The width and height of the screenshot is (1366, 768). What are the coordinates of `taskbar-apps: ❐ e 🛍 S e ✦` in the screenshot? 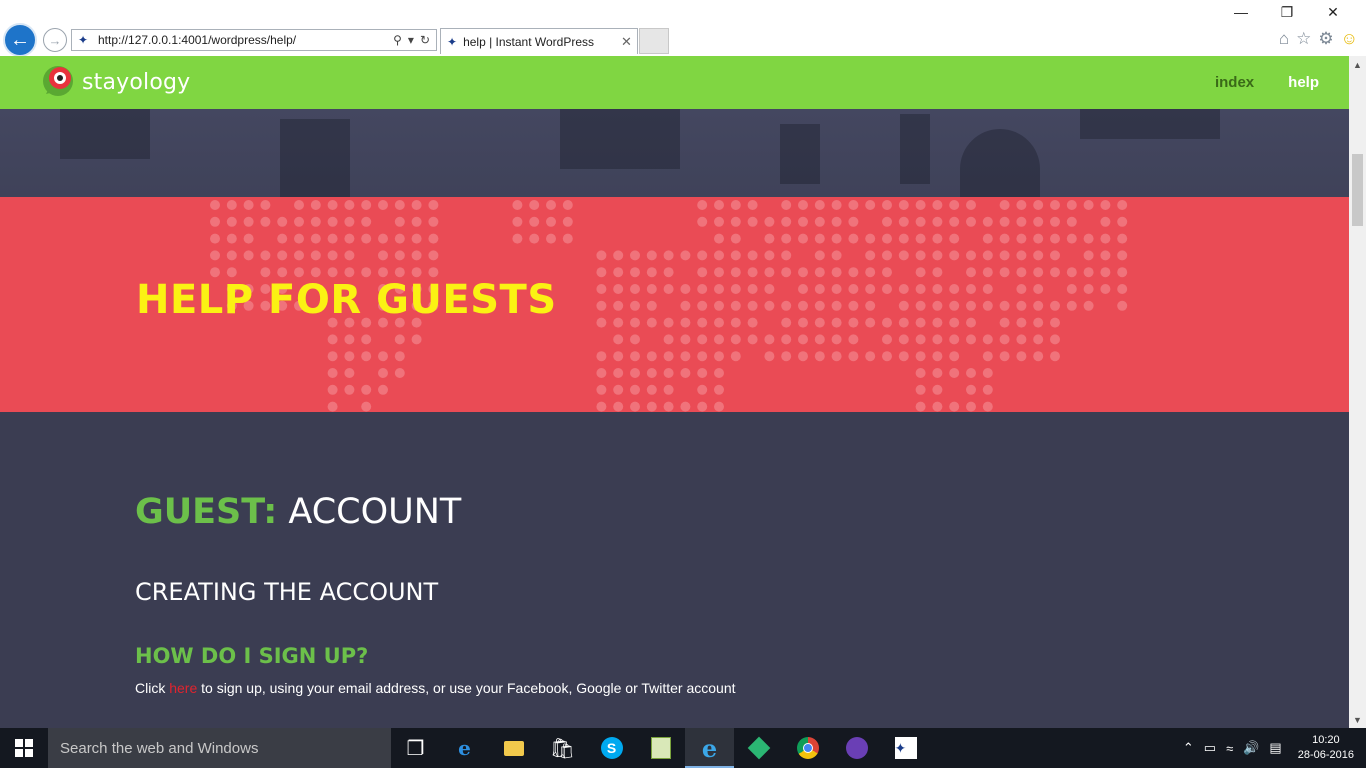 It's located at (660, 748).